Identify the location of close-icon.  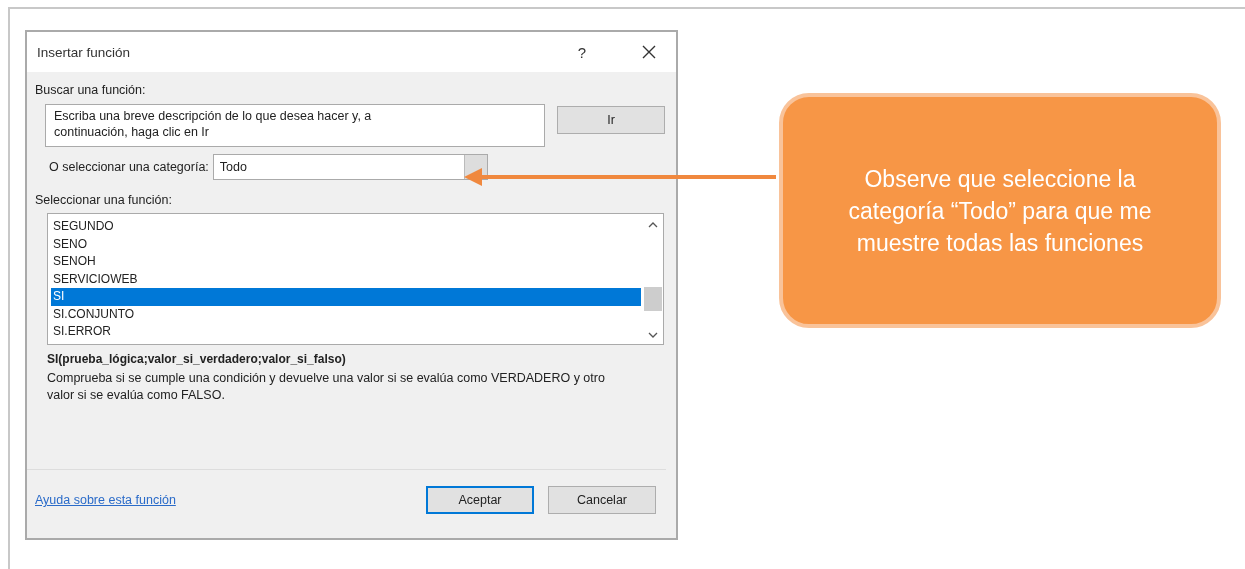
(649, 52).